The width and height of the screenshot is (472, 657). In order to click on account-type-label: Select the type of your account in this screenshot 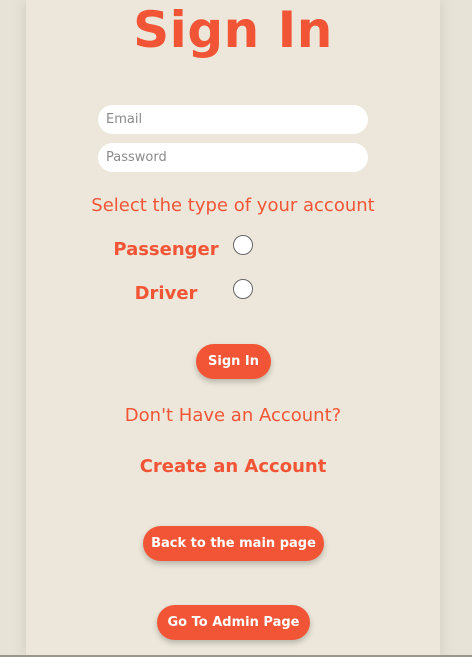, I will do `click(233, 205)`.